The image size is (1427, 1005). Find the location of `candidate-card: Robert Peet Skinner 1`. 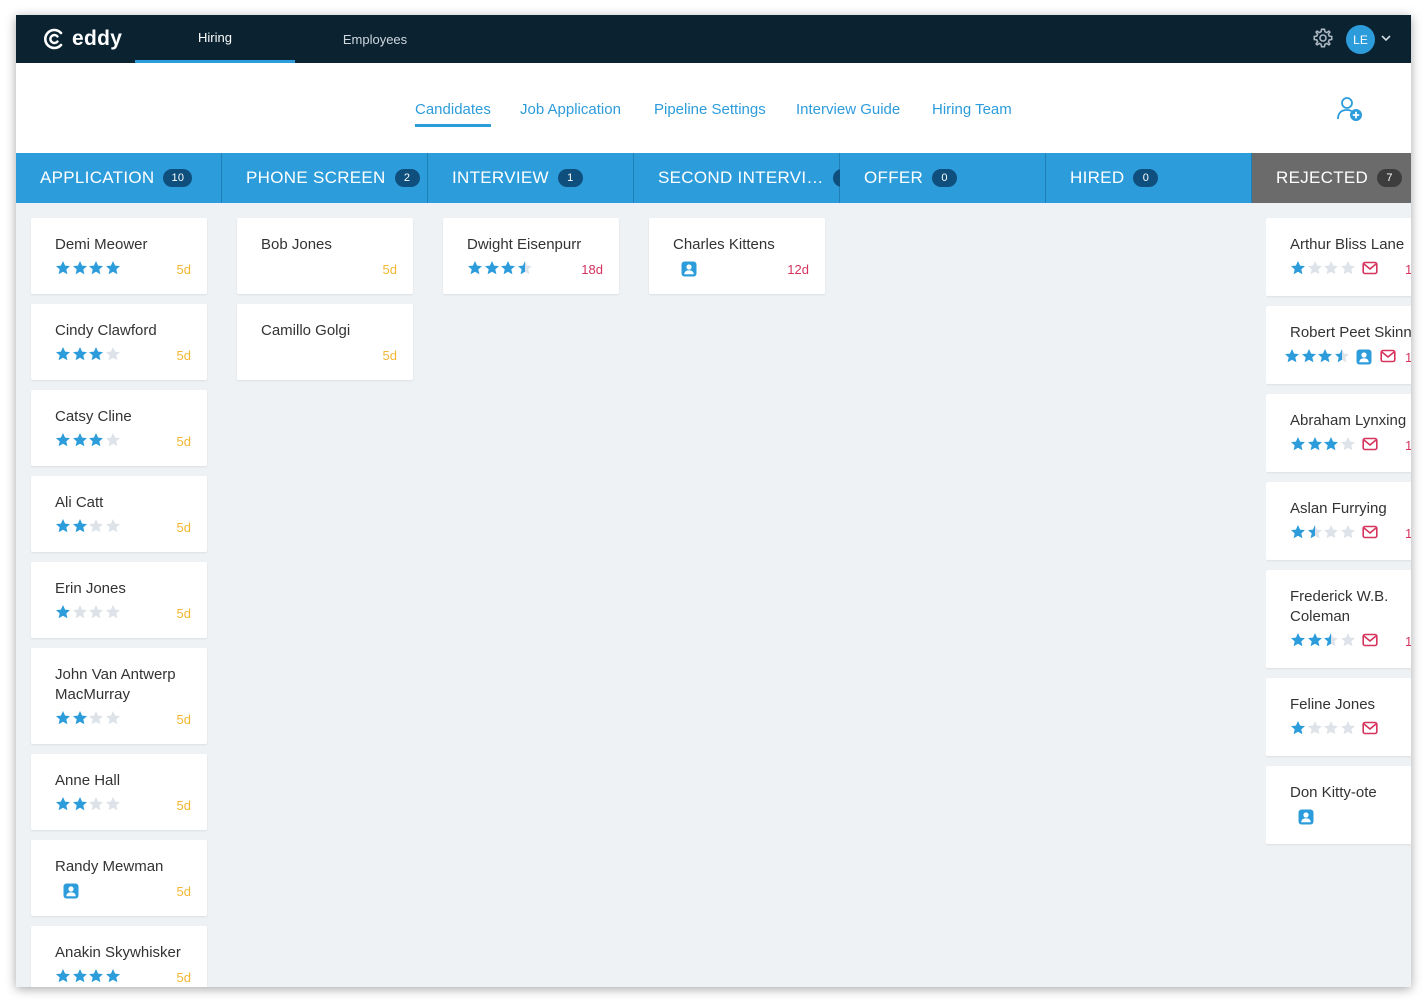

candidate-card: Robert Peet Skinner 1 is located at coordinates (1338, 345).